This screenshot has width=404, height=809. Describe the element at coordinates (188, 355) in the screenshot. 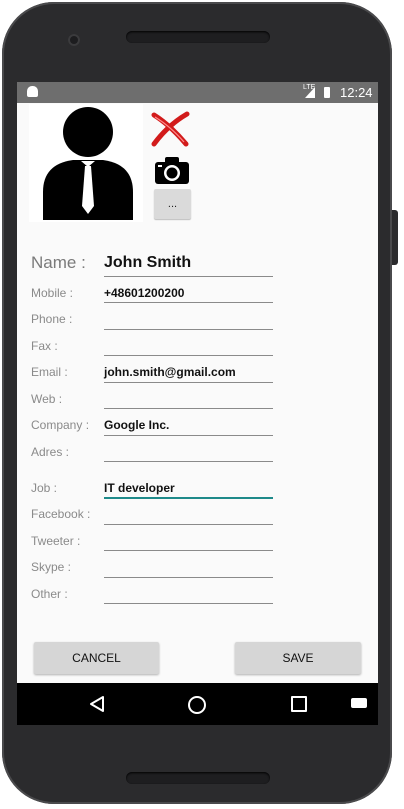

I see `fax-underline` at that location.